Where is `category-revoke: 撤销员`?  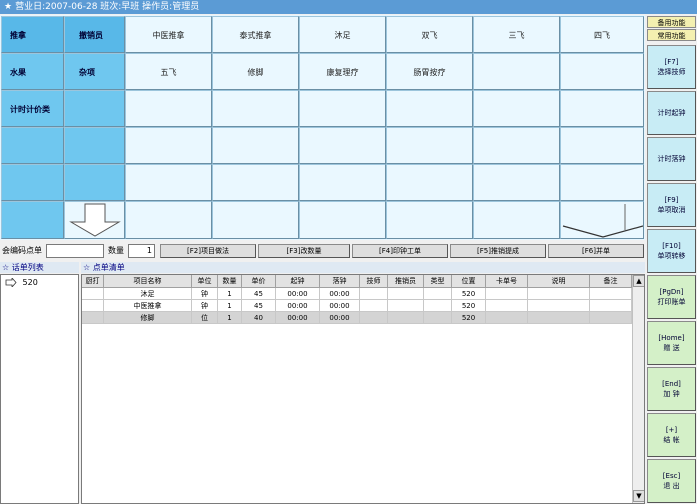 category-revoke: 撤销员 is located at coordinates (94, 34).